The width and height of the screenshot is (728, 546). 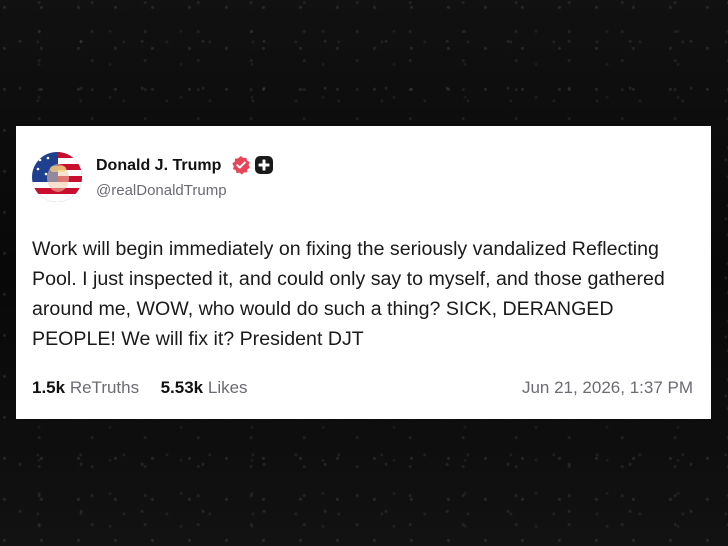 What do you see at coordinates (182, 387) in the screenshot?
I see `likes-count: 5.53k` at bounding box center [182, 387].